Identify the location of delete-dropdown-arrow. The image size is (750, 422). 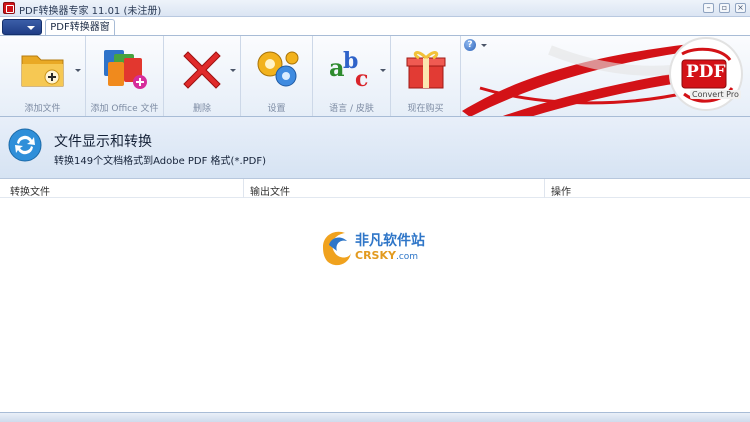
(233, 70).